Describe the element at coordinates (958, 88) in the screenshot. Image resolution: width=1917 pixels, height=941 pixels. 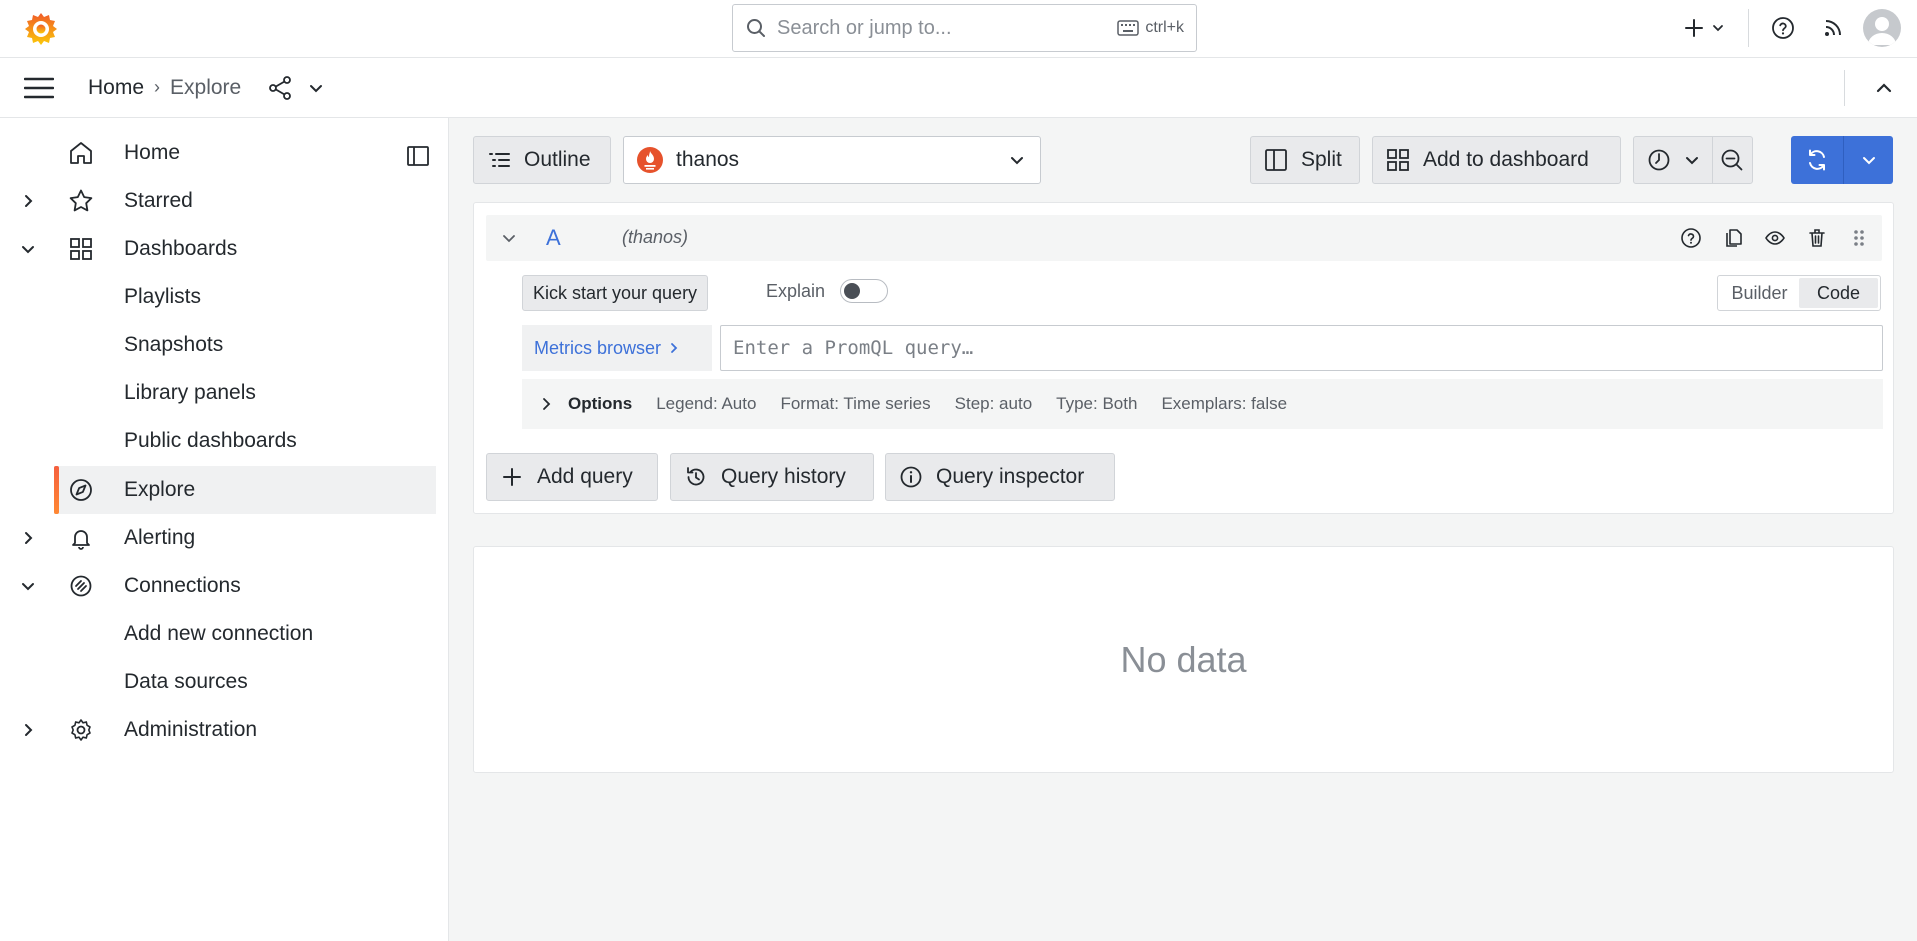
I see `breadcrumb-bar: Home › Explore` at that location.